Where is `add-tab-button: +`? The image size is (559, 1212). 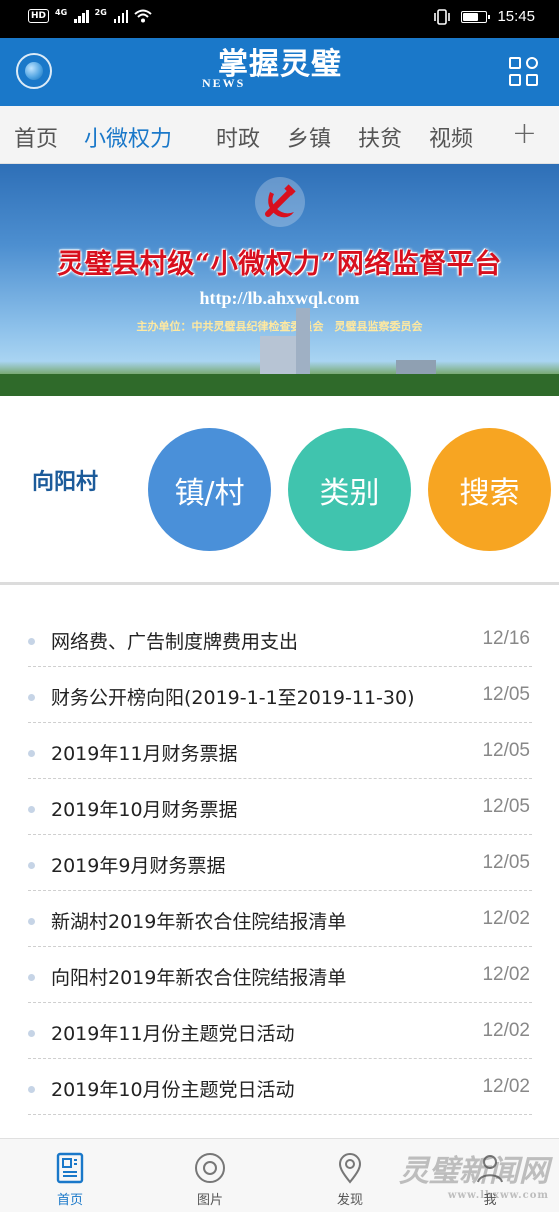
add-tab-button: + is located at coordinates (524, 133).